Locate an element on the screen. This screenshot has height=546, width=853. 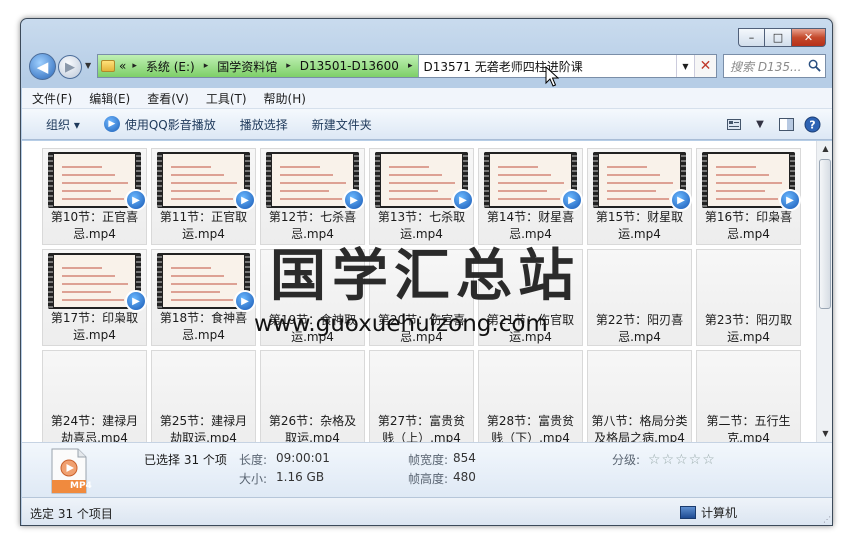
window-controls: – □ ✕ is located at coordinates (782, 37).